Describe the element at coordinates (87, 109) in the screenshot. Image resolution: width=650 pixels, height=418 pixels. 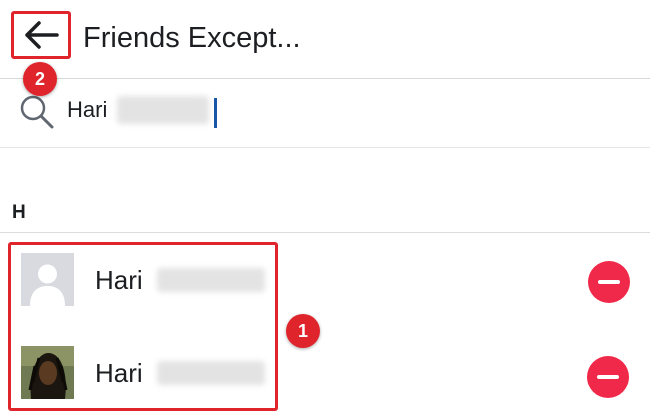
I see `search-input-value: Hari` at that location.